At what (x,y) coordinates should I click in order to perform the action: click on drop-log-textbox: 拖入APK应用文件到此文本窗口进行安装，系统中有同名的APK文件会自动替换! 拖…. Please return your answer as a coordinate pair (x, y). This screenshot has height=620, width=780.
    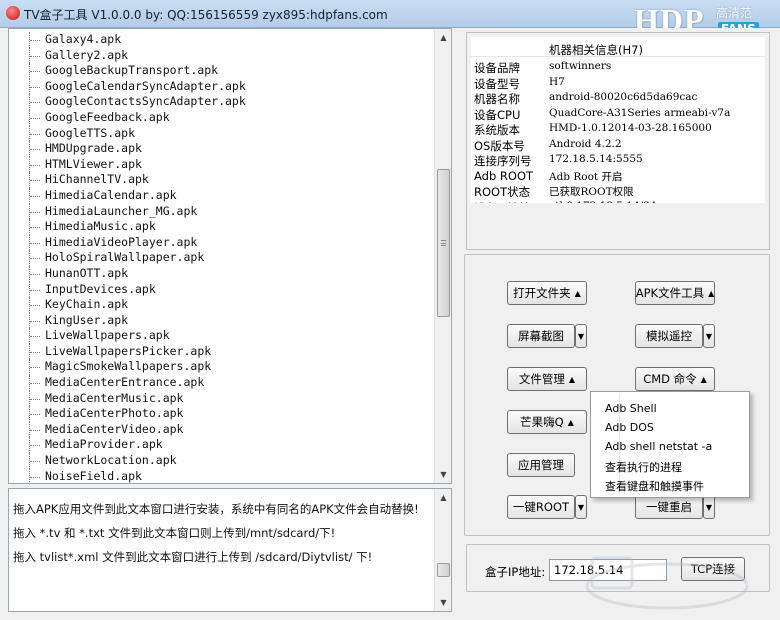
    Looking at the image, I should click on (230, 550).